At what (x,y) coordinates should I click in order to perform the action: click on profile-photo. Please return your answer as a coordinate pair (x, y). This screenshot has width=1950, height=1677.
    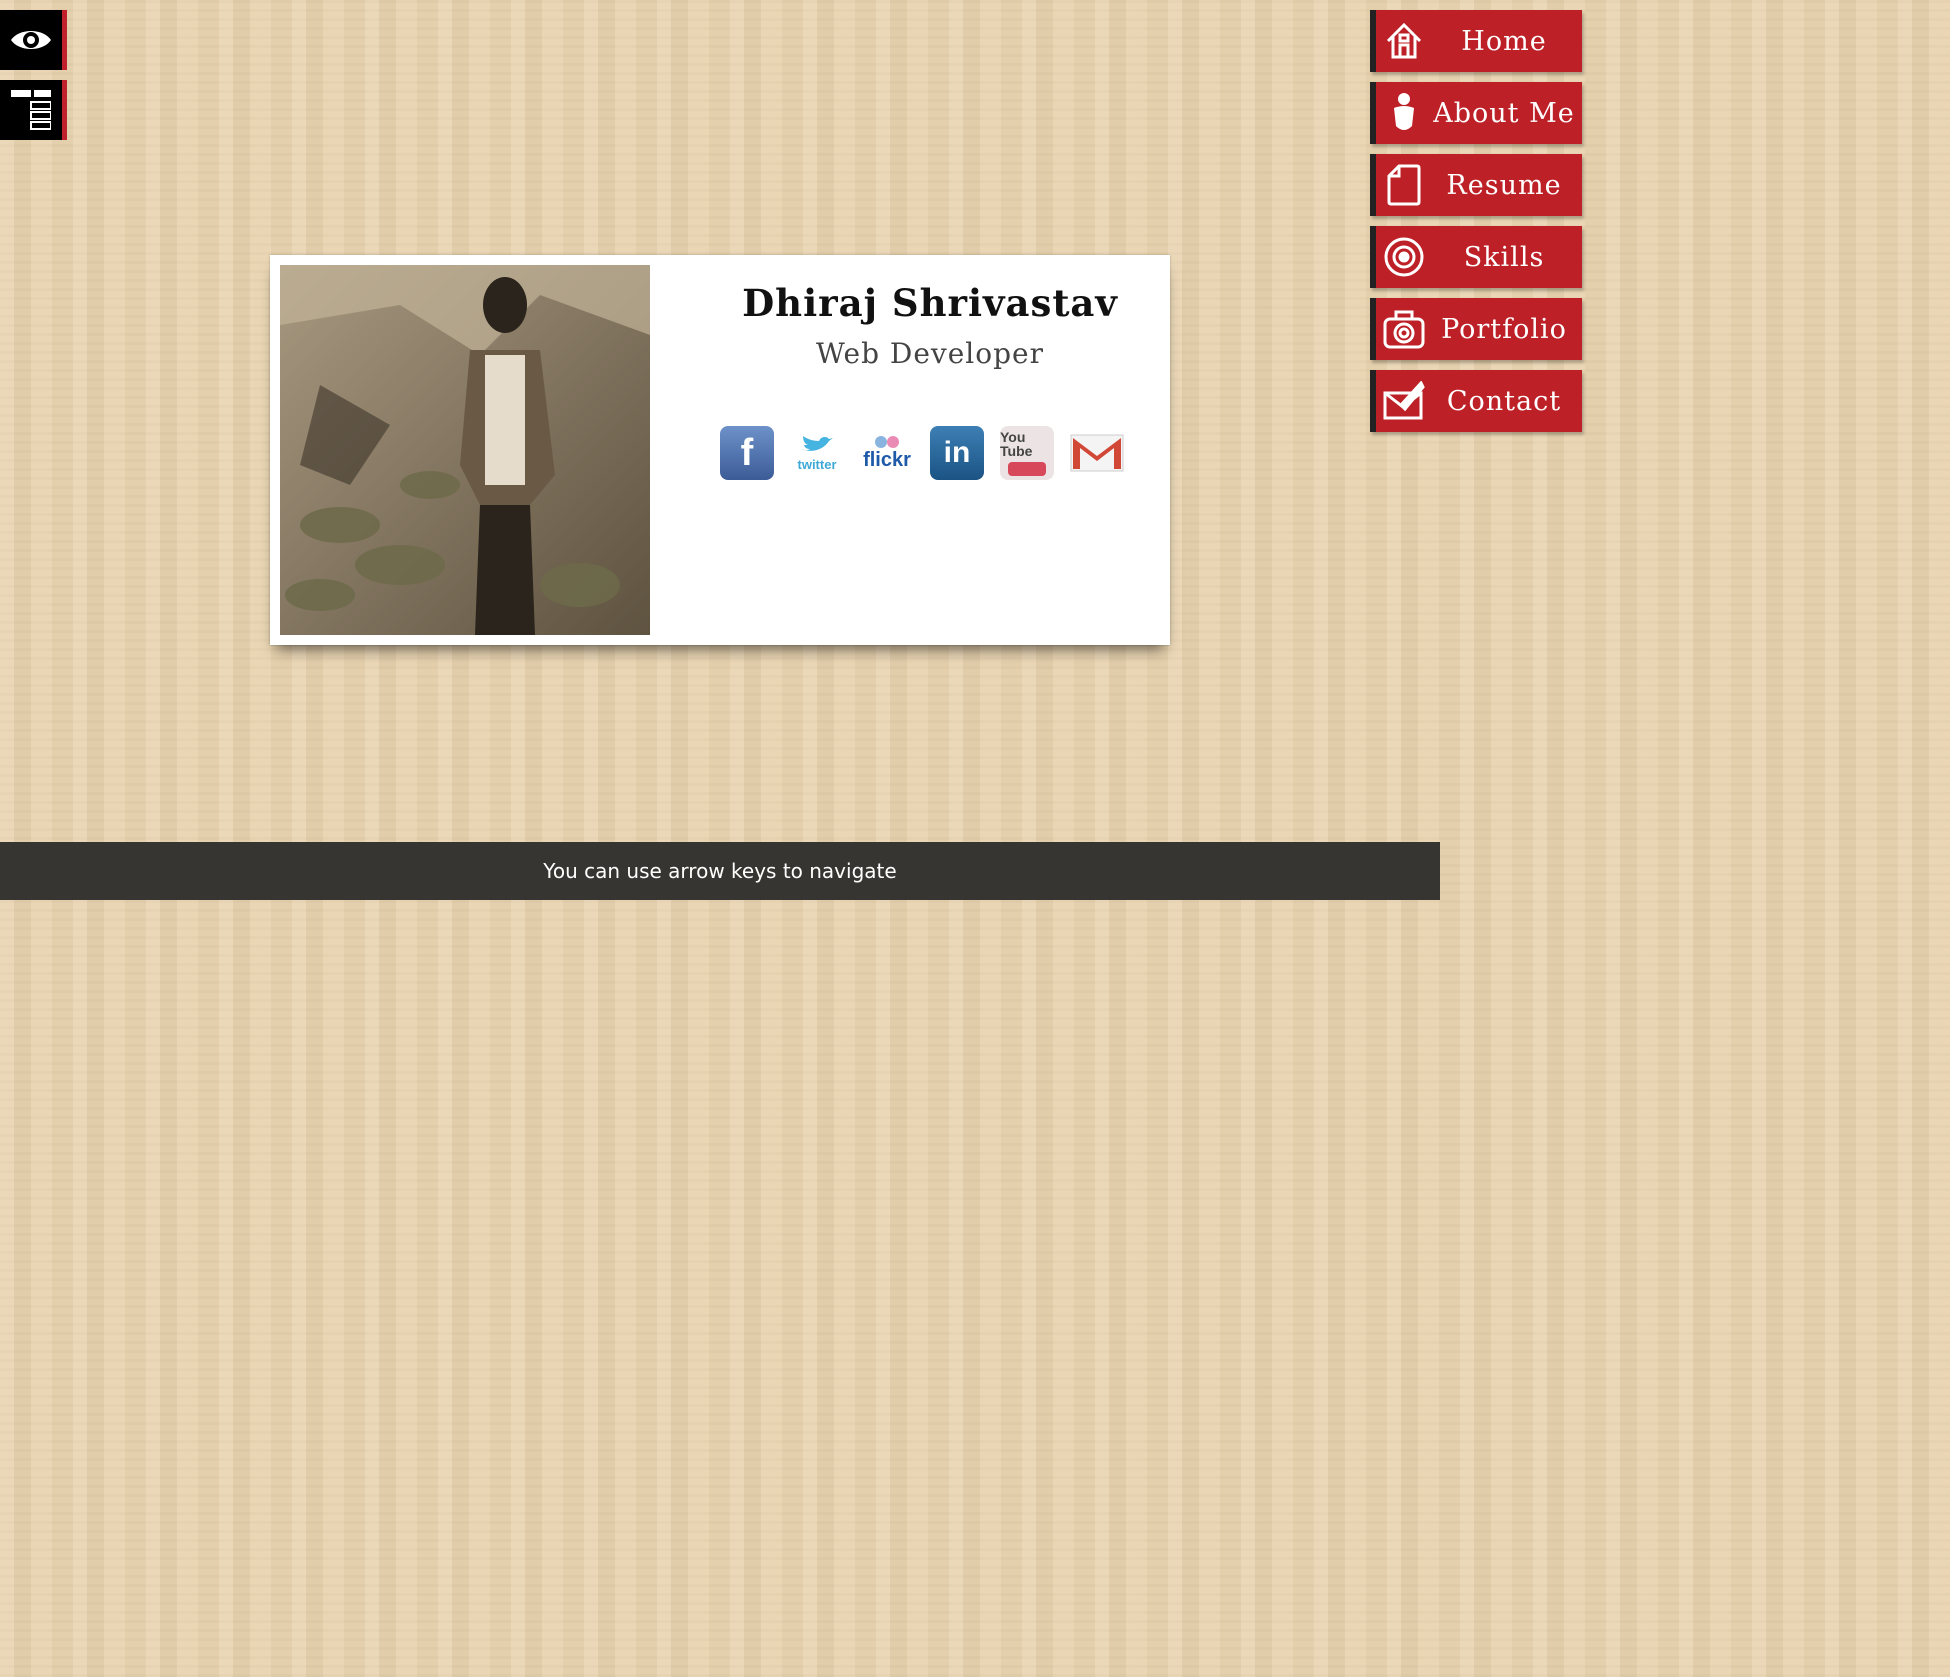
    Looking at the image, I should click on (465, 450).